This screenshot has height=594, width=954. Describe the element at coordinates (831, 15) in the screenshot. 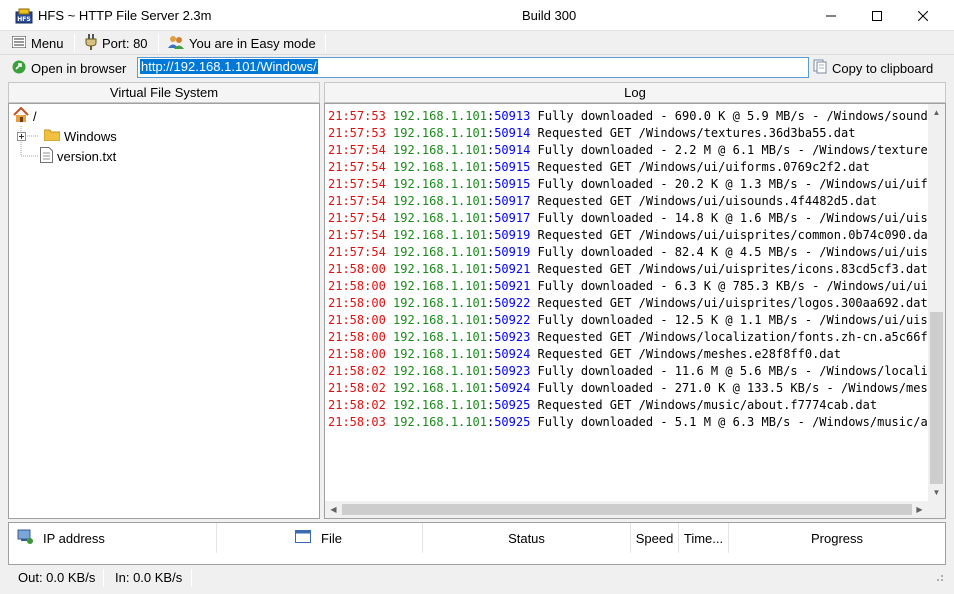

I see `minimize-button` at that location.